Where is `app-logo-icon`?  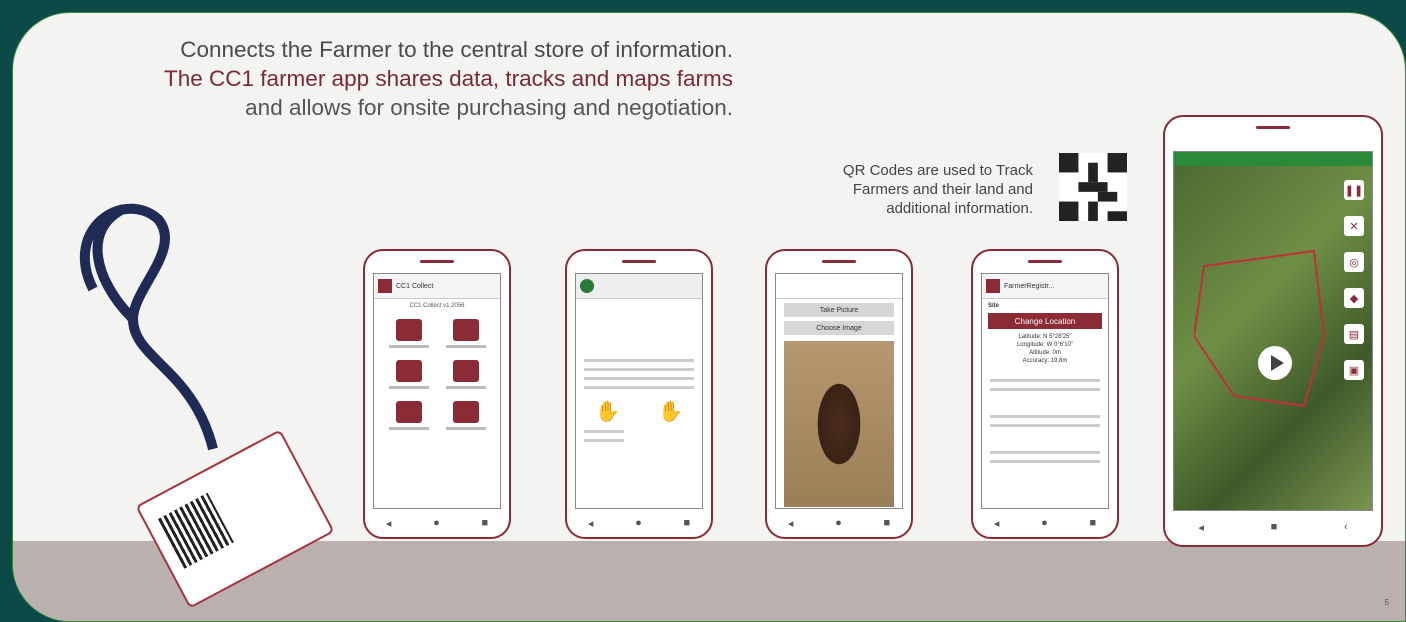
app-logo-icon is located at coordinates (385, 286).